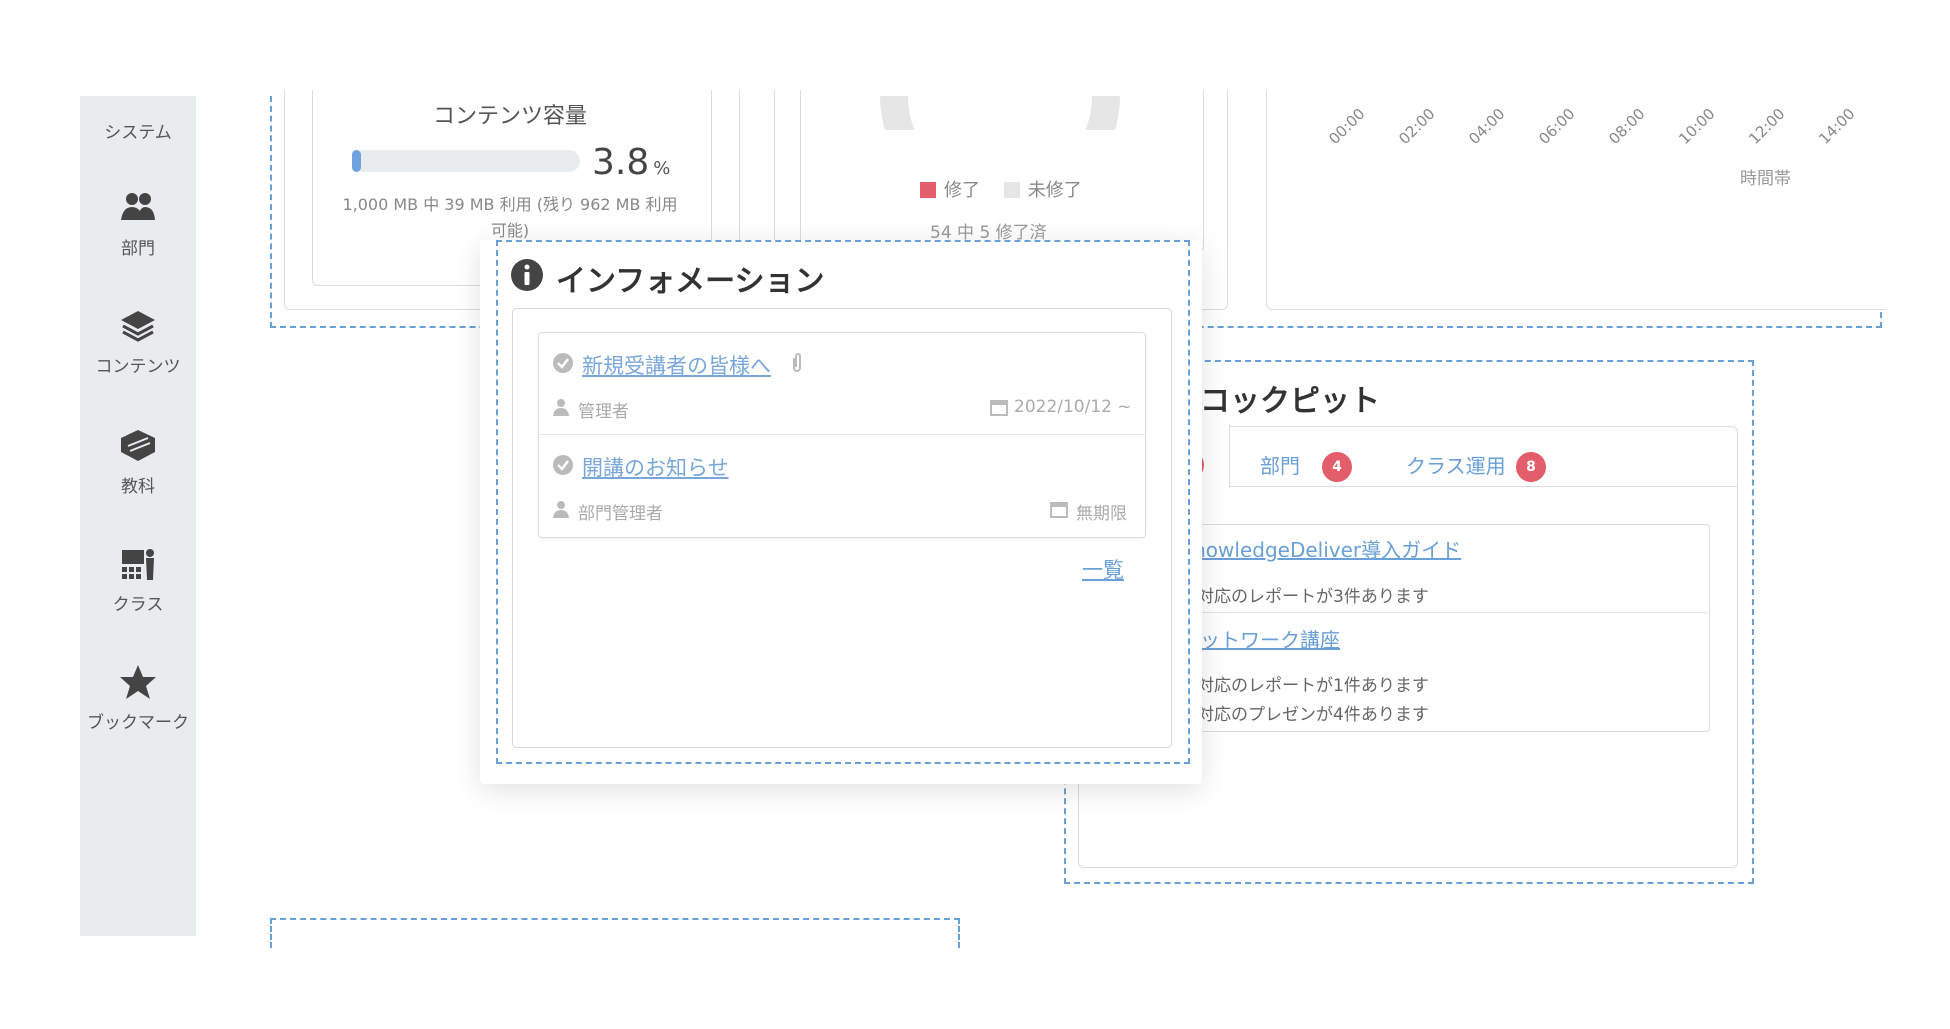  Describe the element at coordinates (1531, 467) in the screenshot. I see `tab-badge: 8` at that location.